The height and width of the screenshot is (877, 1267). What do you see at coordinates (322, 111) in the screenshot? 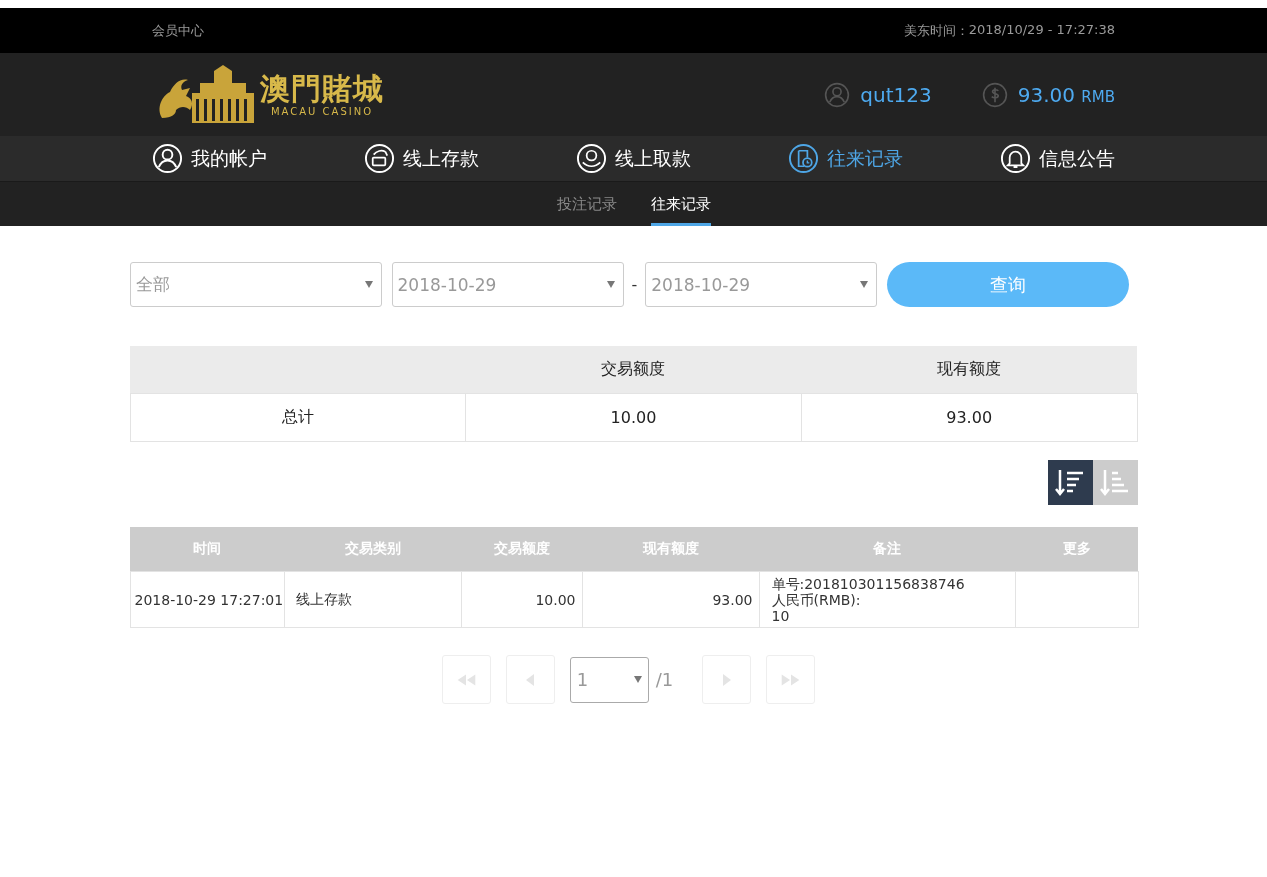
I see `logo-subtitle: MACAU CASINO` at bounding box center [322, 111].